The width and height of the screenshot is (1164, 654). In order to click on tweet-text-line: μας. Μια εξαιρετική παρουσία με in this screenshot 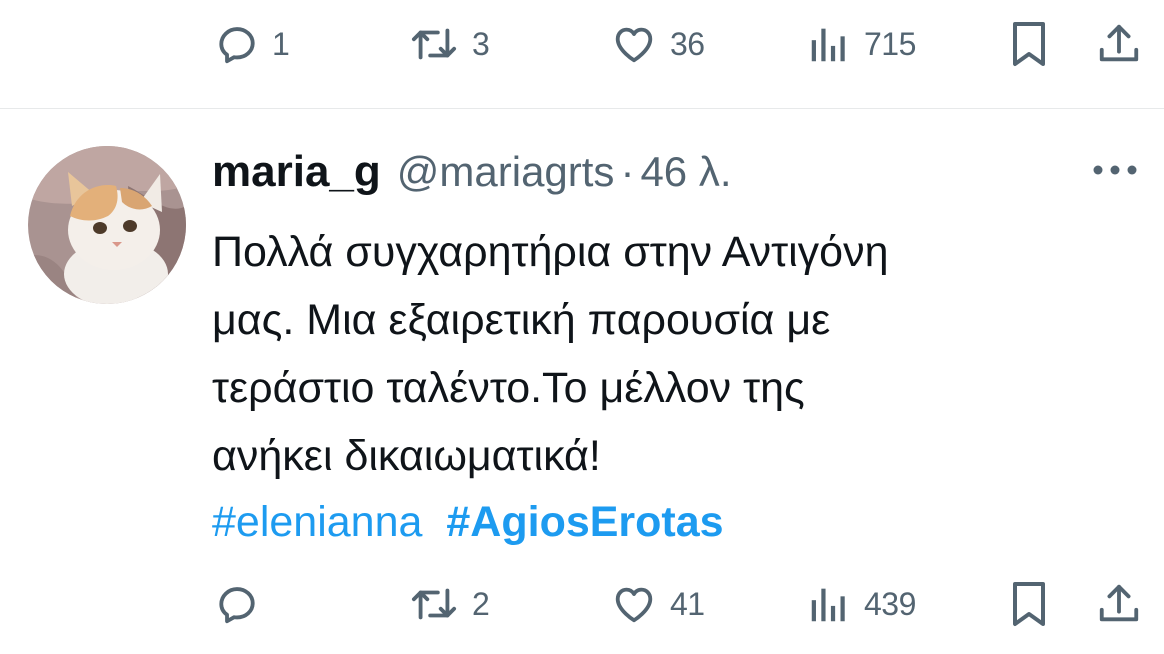, I will do `click(521, 320)`.